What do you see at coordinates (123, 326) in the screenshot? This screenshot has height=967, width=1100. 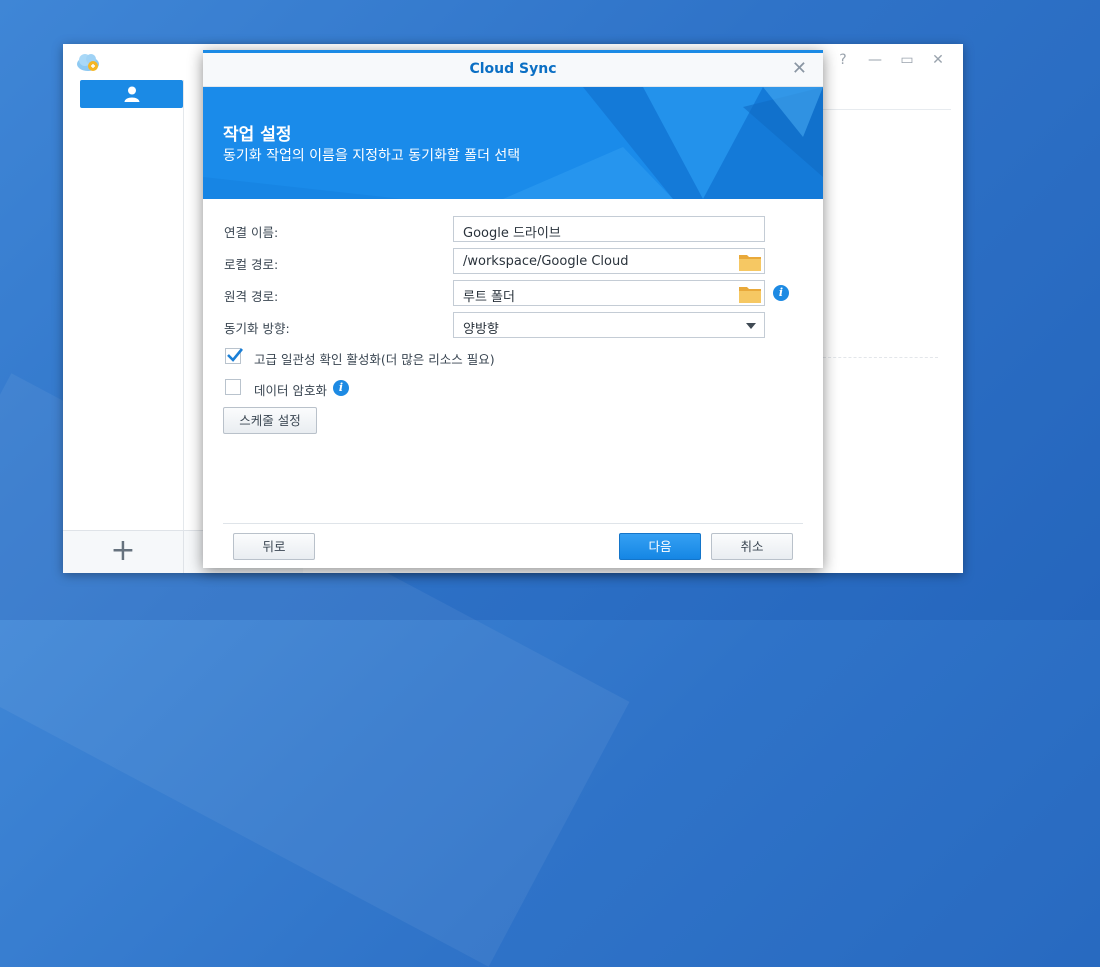 I see `main-sidebar` at bounding box center [123, 326].